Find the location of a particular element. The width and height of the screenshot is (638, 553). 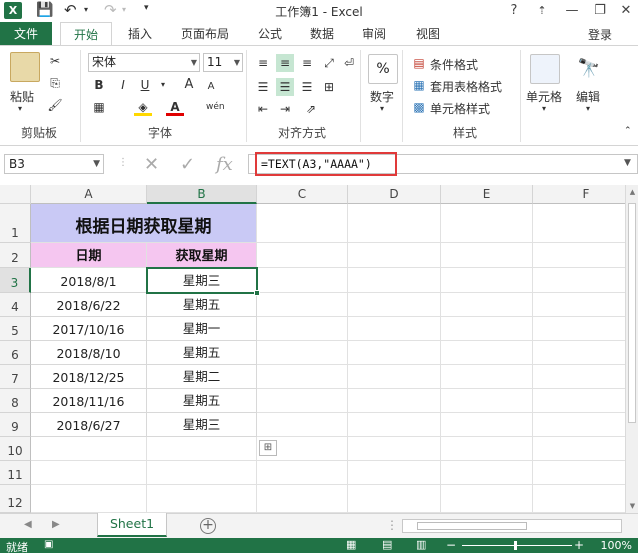

insert-function-button: fx is located at coordinates (224, 164).